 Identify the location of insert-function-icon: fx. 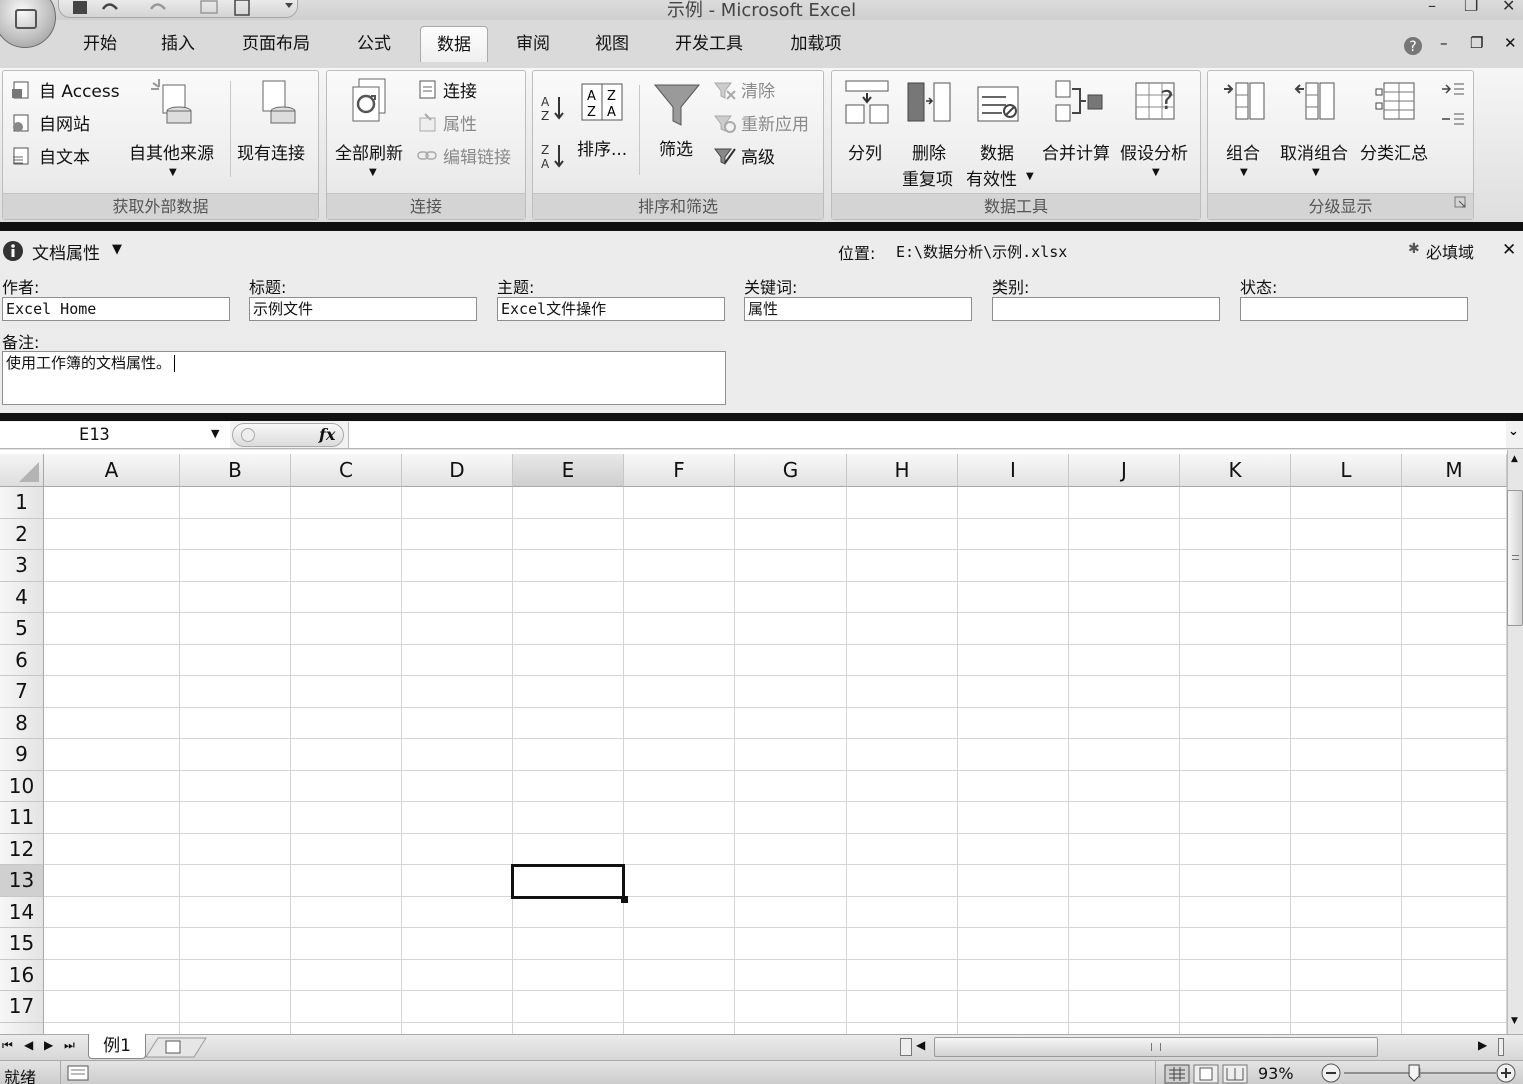
(327, 434).